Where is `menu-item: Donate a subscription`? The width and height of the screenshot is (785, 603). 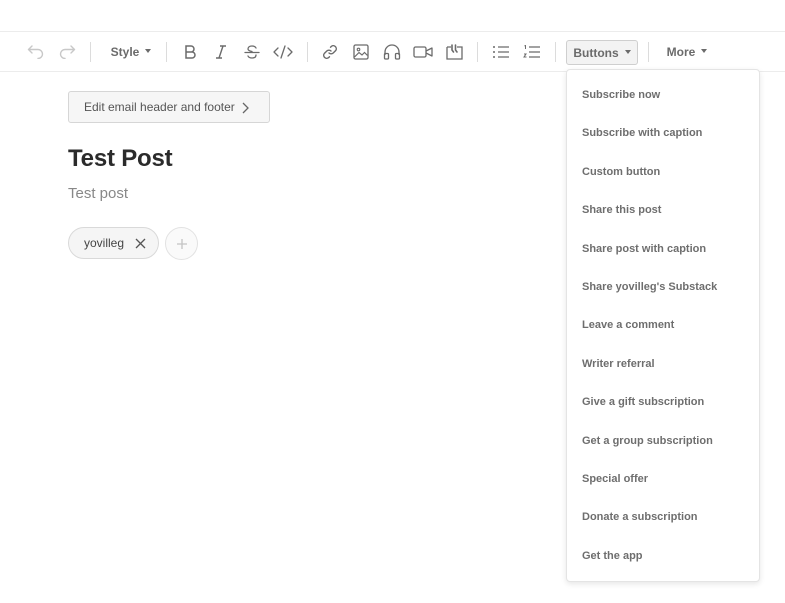
menu-item: Donate a subscription is located at coordinates (663, 517).